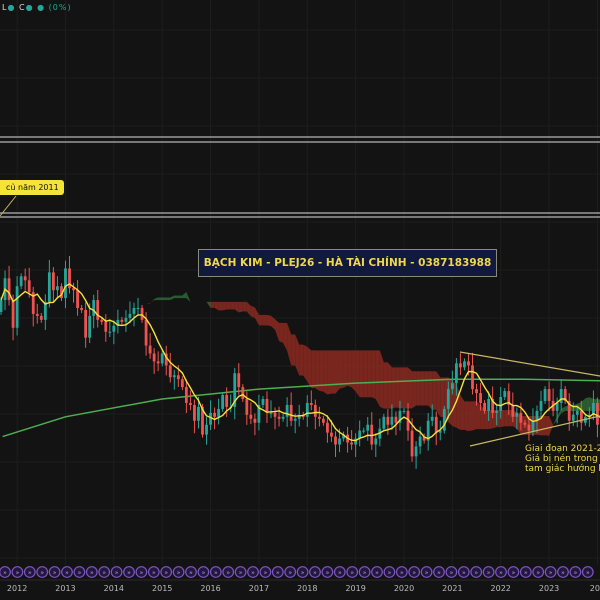 This screenshot has height=600, width=600. What do you see at coordinates (594, 588) in the screenshot?
I see `x-axis-tick-label: 202` at bounding box center [594, 588].